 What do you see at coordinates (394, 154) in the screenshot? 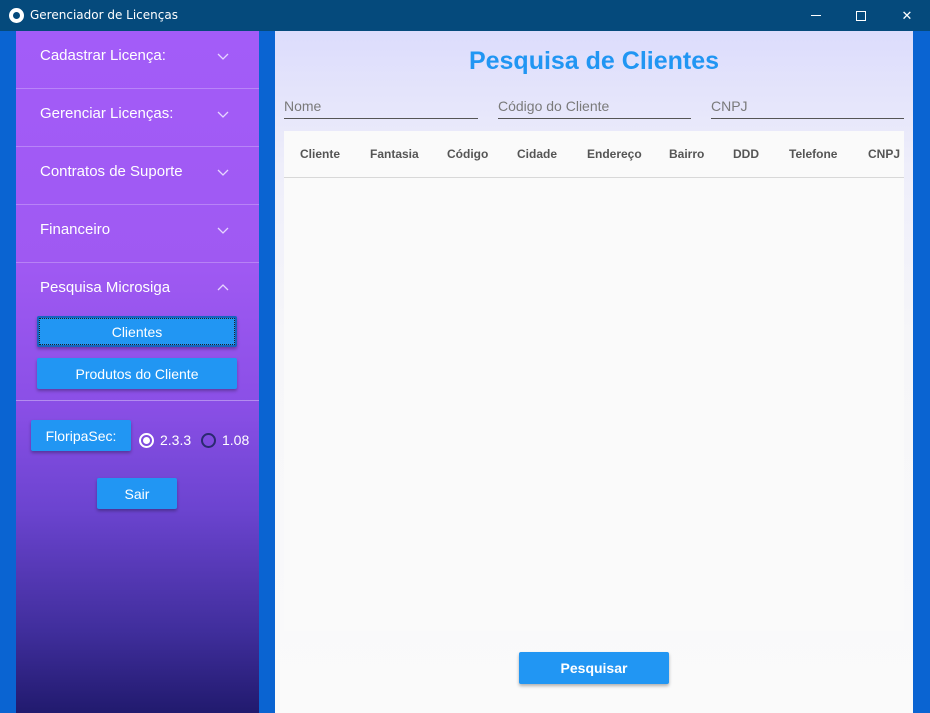
I see `column-header-fantasia: Fantasia` at bounding box center [394, 154].